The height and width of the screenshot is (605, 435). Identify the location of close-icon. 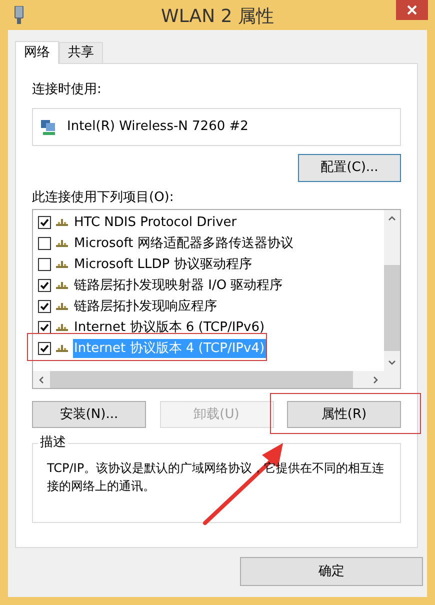
(412, 10).